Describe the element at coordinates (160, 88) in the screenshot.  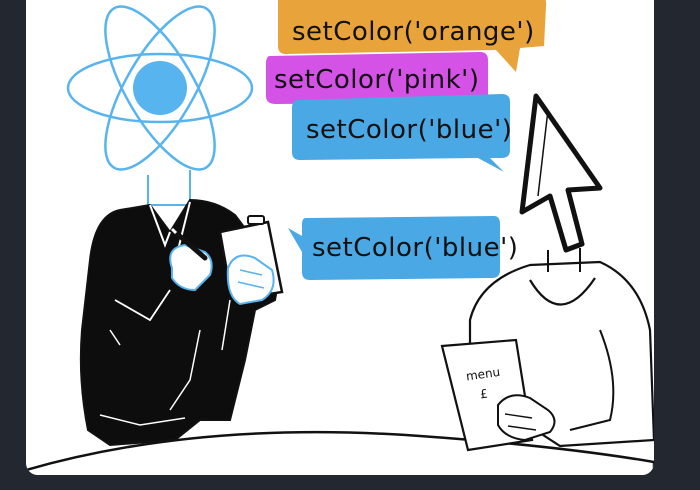
I see `react-atom-icon` at that location.